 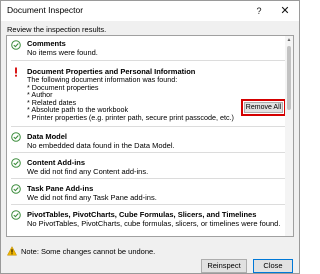 What do you see at coordinates (273, 266) in the screenshot?
I see `close-button: Close` at bounding box center [273, 266].